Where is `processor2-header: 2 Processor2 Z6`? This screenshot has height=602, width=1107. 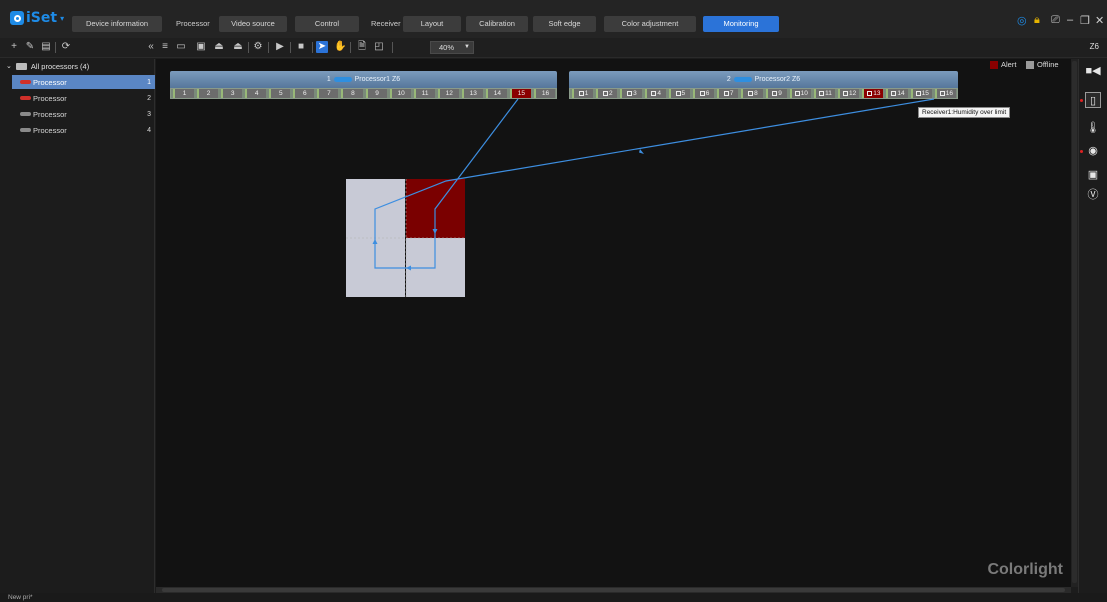 processor2-header: 2 Processor2 Z6 is located at coordinates (763, 79).